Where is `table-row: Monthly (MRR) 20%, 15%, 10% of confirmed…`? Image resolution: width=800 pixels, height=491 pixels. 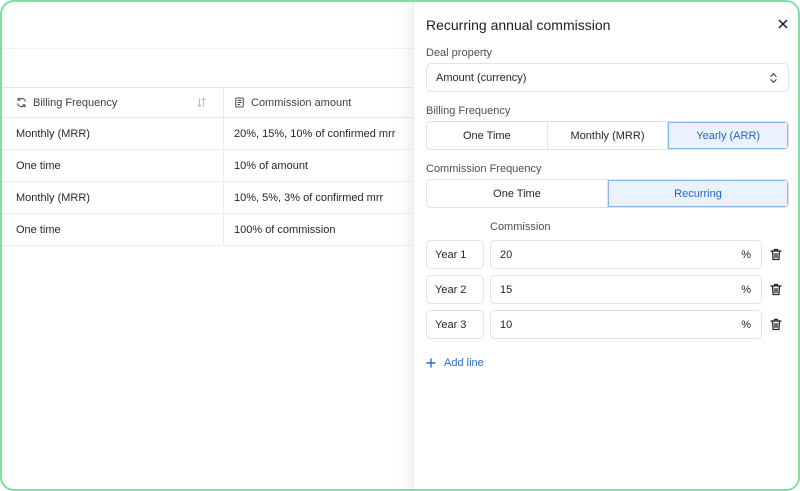 table-row: Monthly (MRR) 20%, 15%, 10% of confirmed… is located at coordinates (212, 134).